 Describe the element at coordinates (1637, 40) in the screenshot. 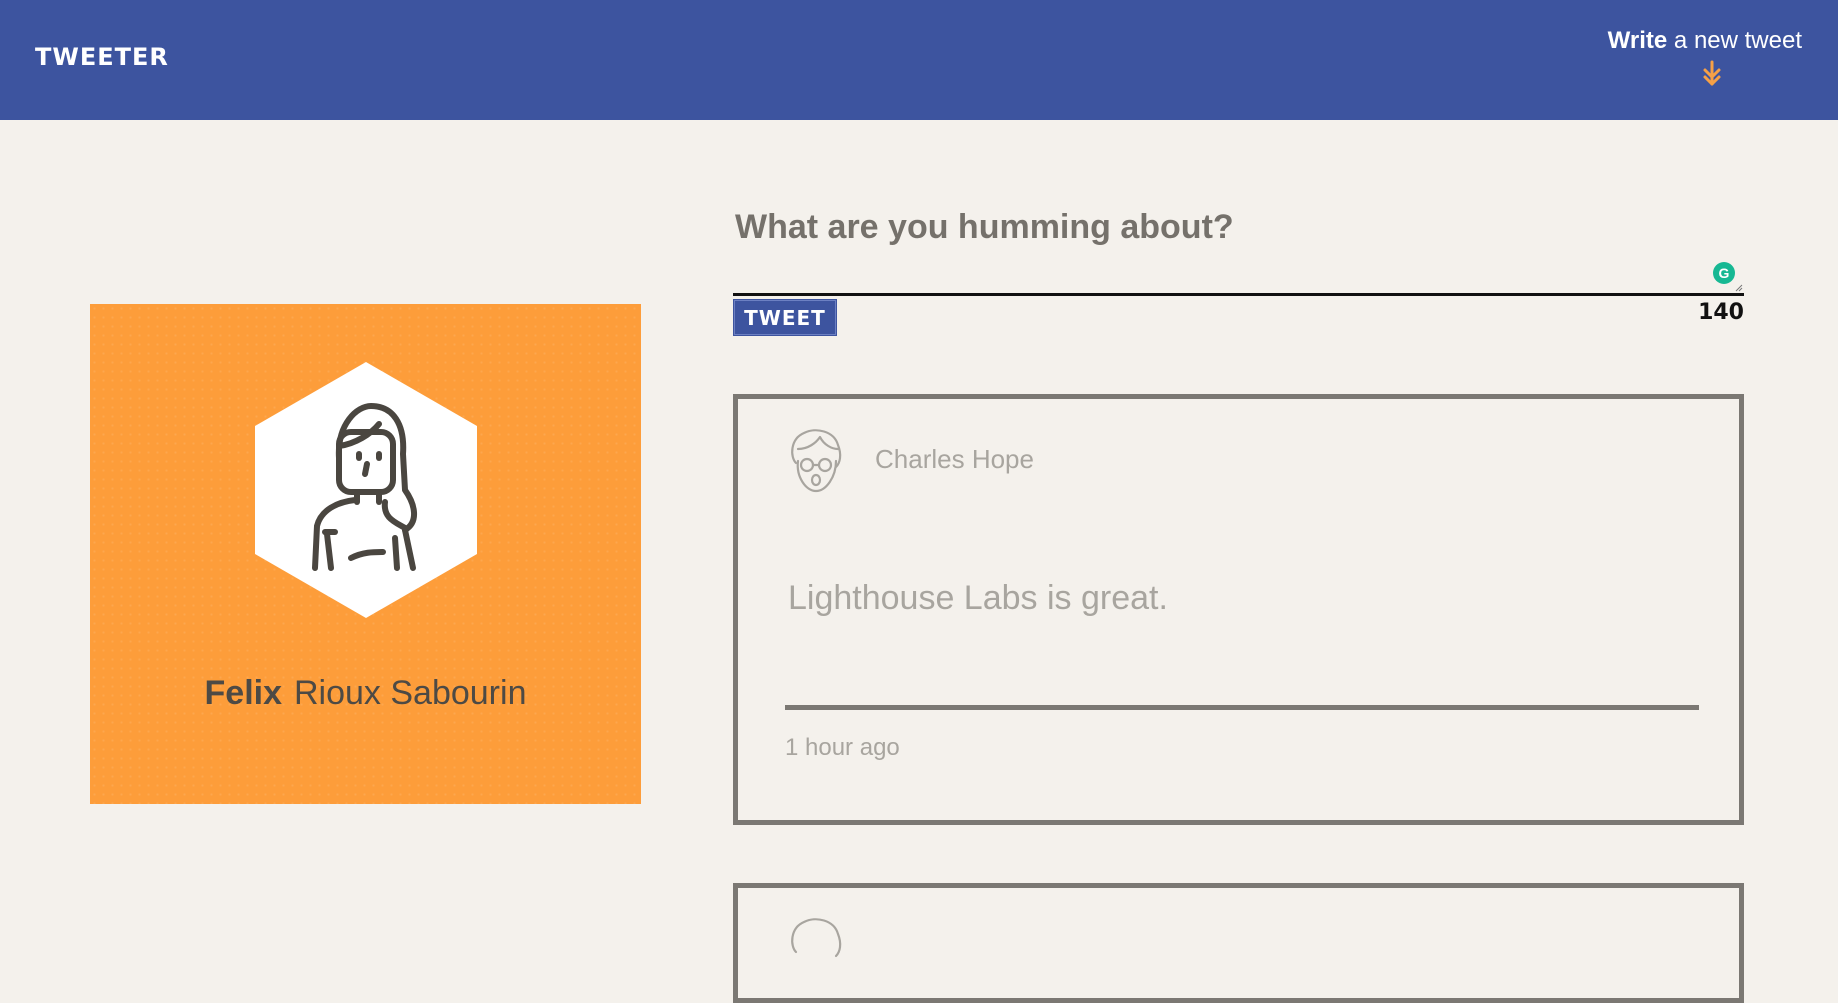

I see `compose-label-bold: Write` at that location.